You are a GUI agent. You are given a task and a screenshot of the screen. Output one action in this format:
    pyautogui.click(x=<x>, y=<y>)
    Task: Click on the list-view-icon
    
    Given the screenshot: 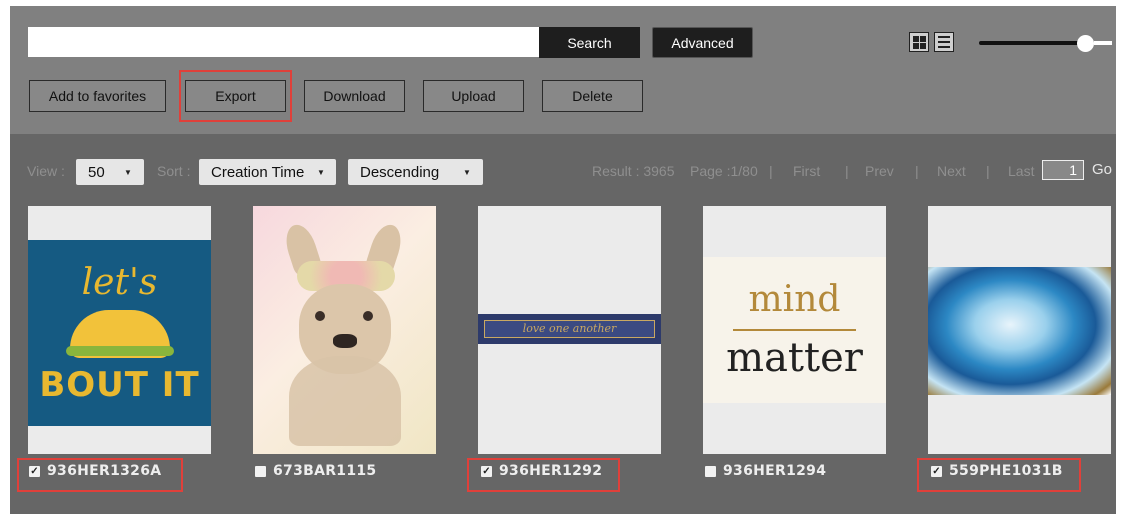 What is the action you would take?
    pyautogui.click(x=944, y=42)
    